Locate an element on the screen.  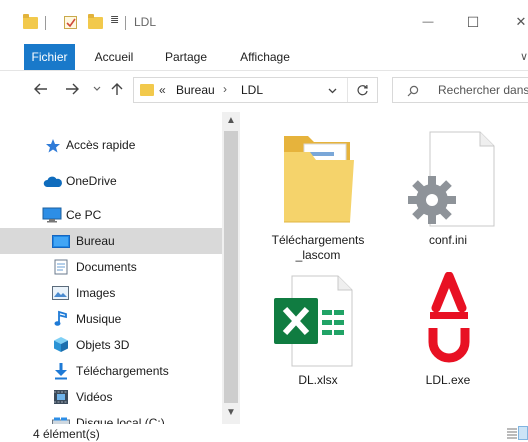
close-icon: ✕ is located at coordinates (521, 21).